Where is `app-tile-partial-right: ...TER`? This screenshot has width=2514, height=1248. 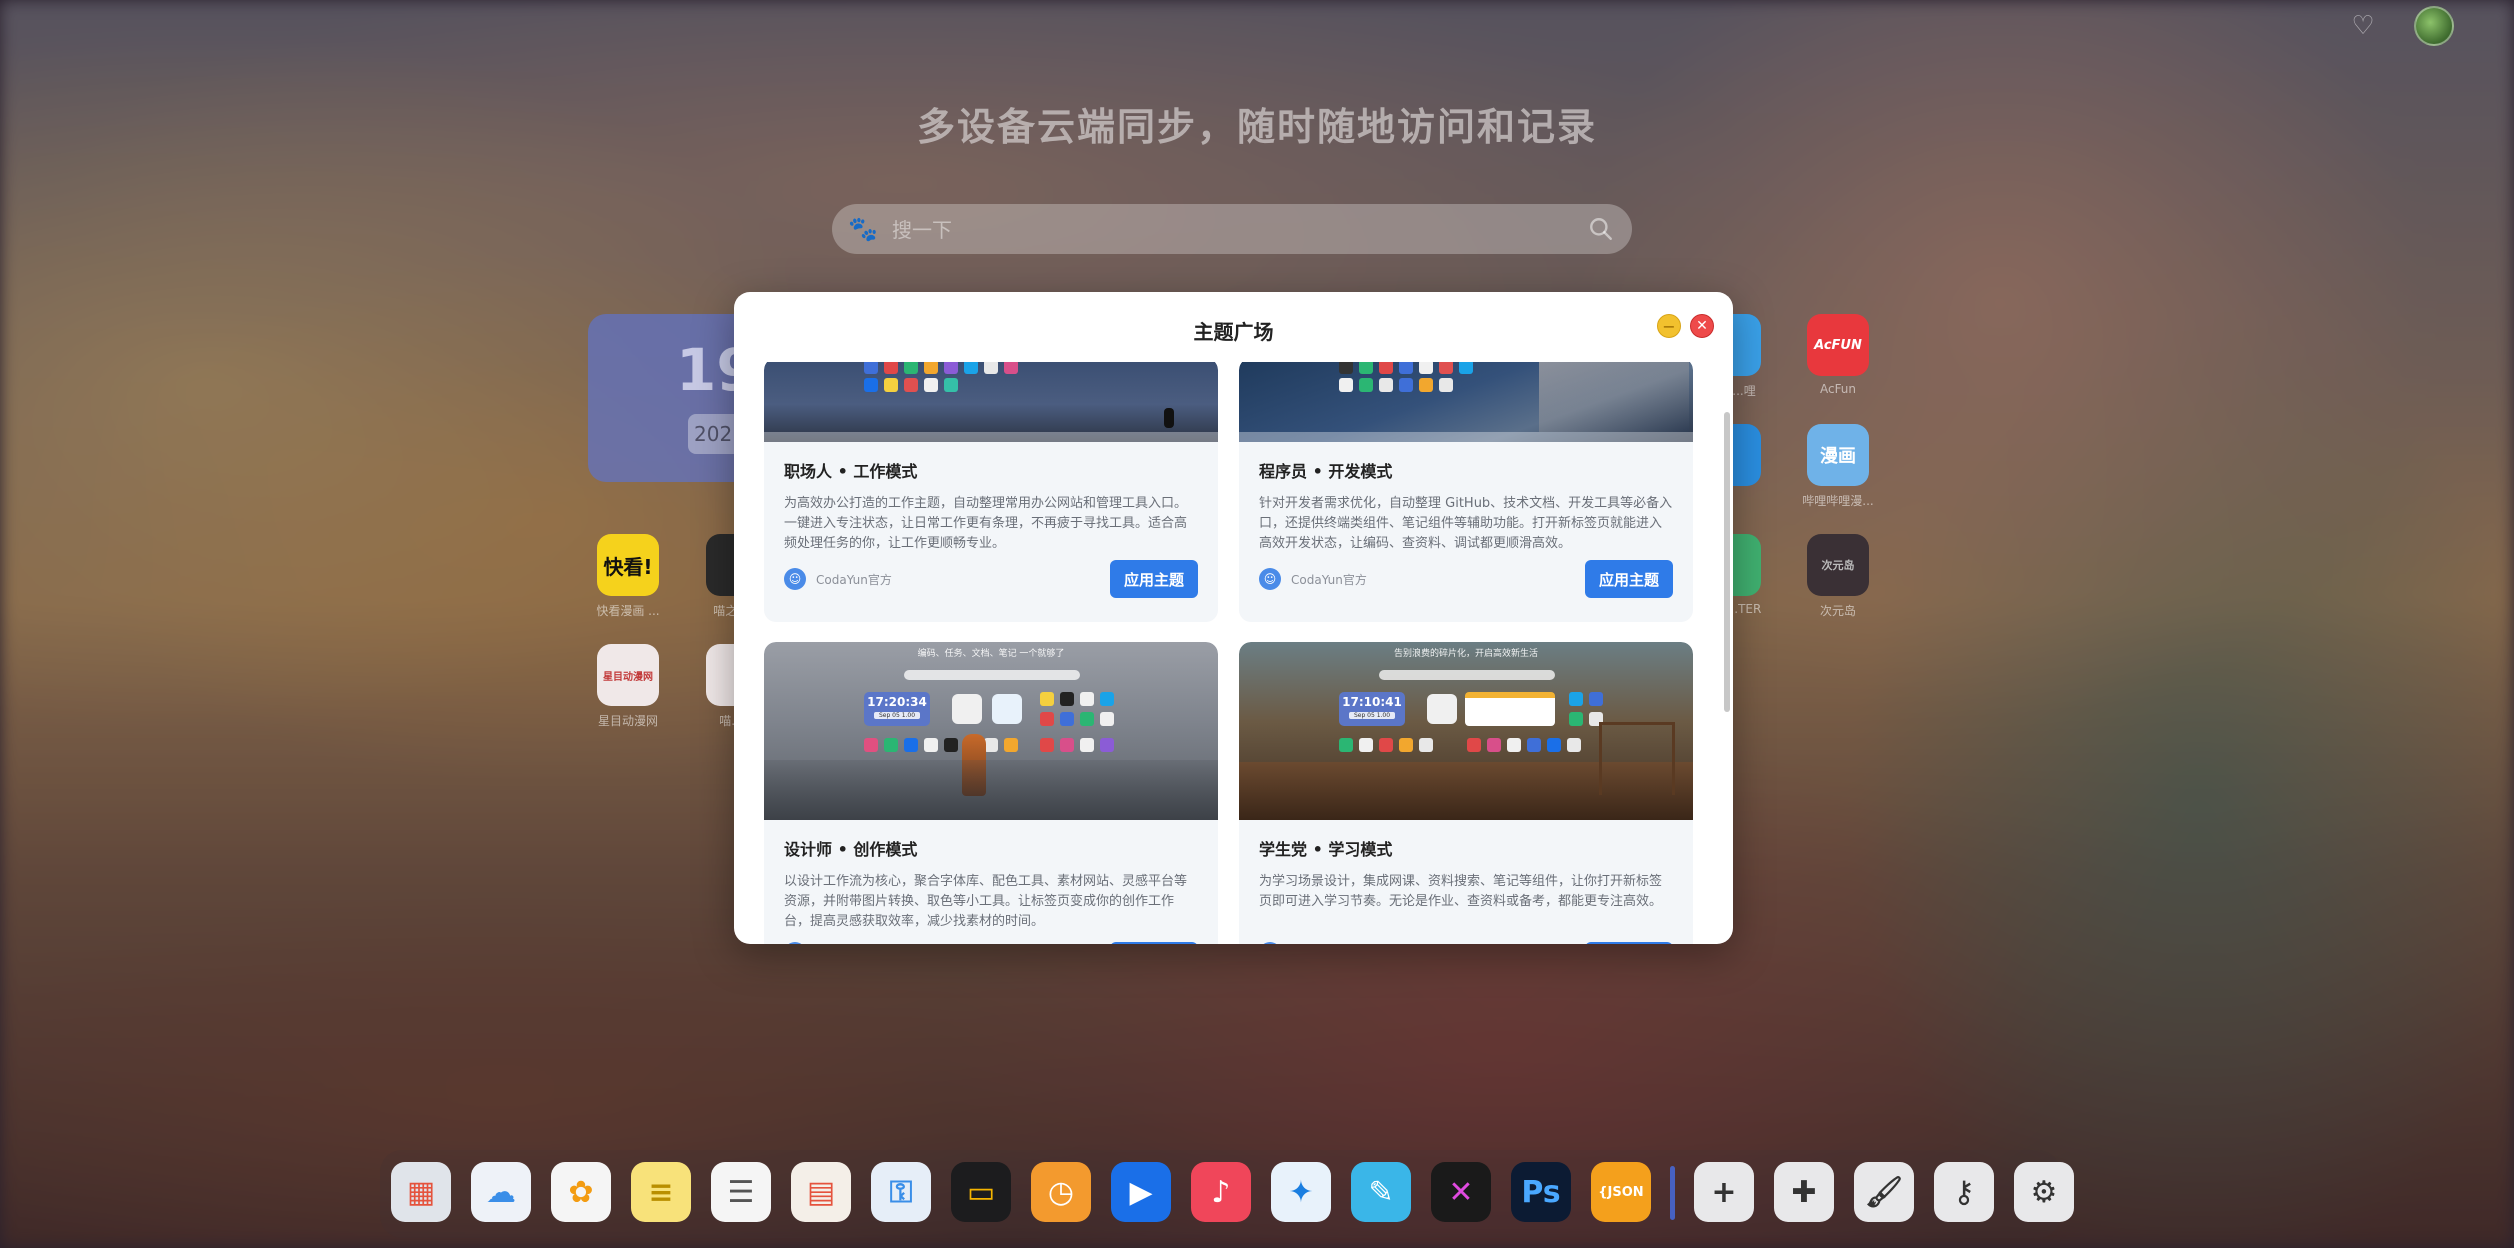
app-tile-partial-right: ...TER is located at coordinates (1744, 575).